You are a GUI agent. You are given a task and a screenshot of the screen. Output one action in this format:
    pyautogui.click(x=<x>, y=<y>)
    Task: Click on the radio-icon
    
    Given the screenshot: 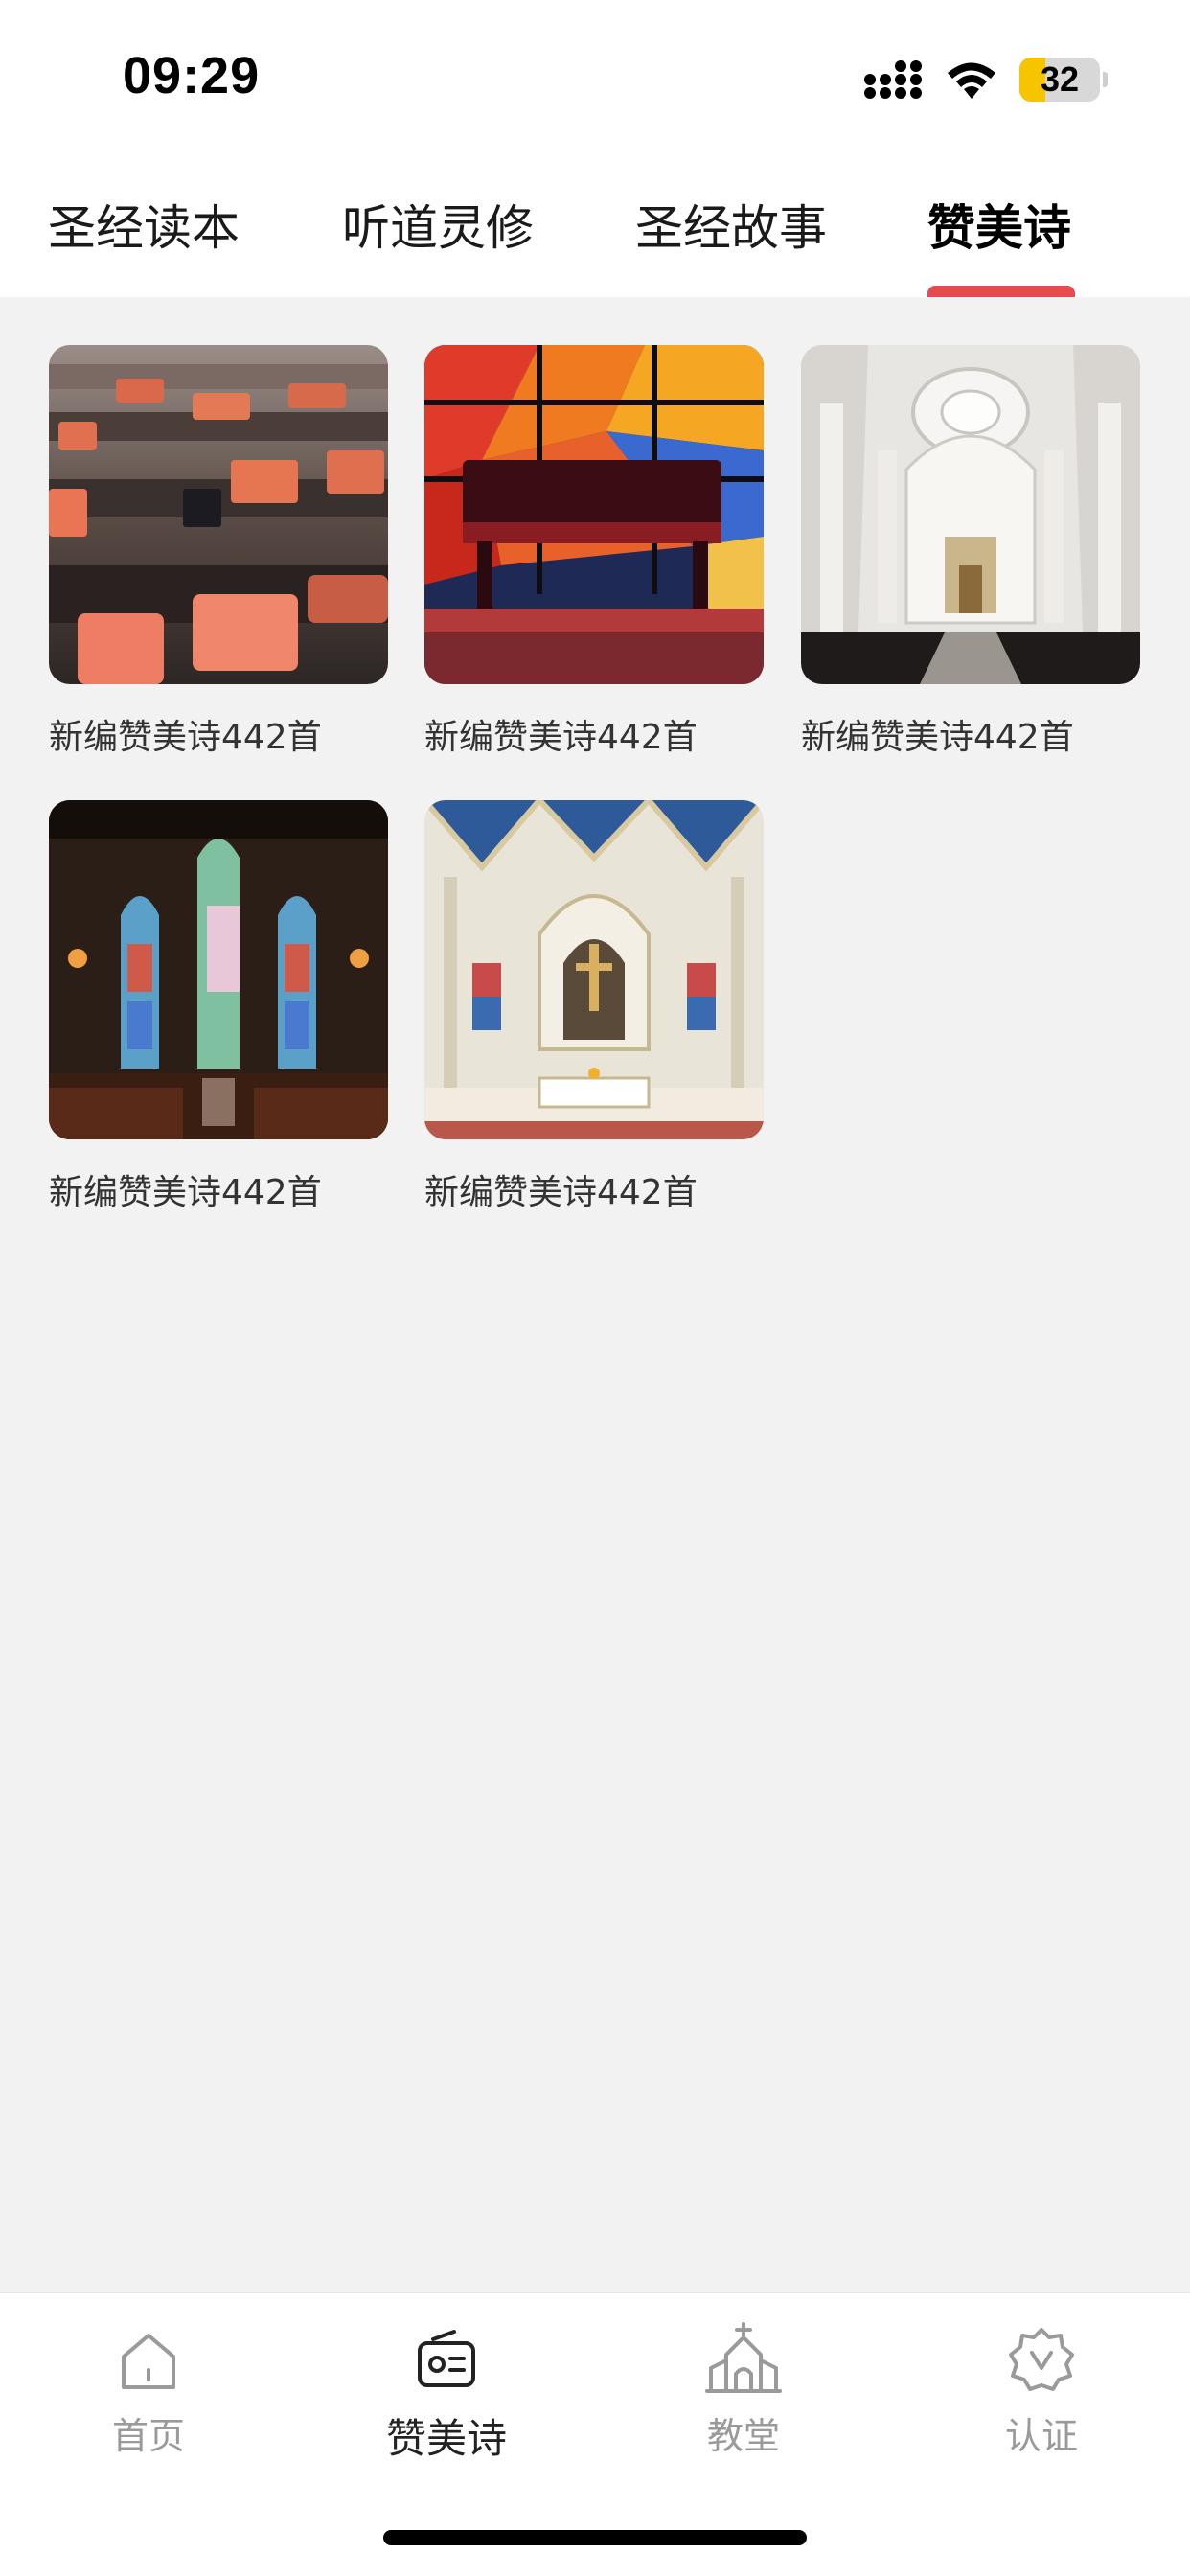 What is the action you would take?
    pyautogui.click(x=447, y=2358)
    